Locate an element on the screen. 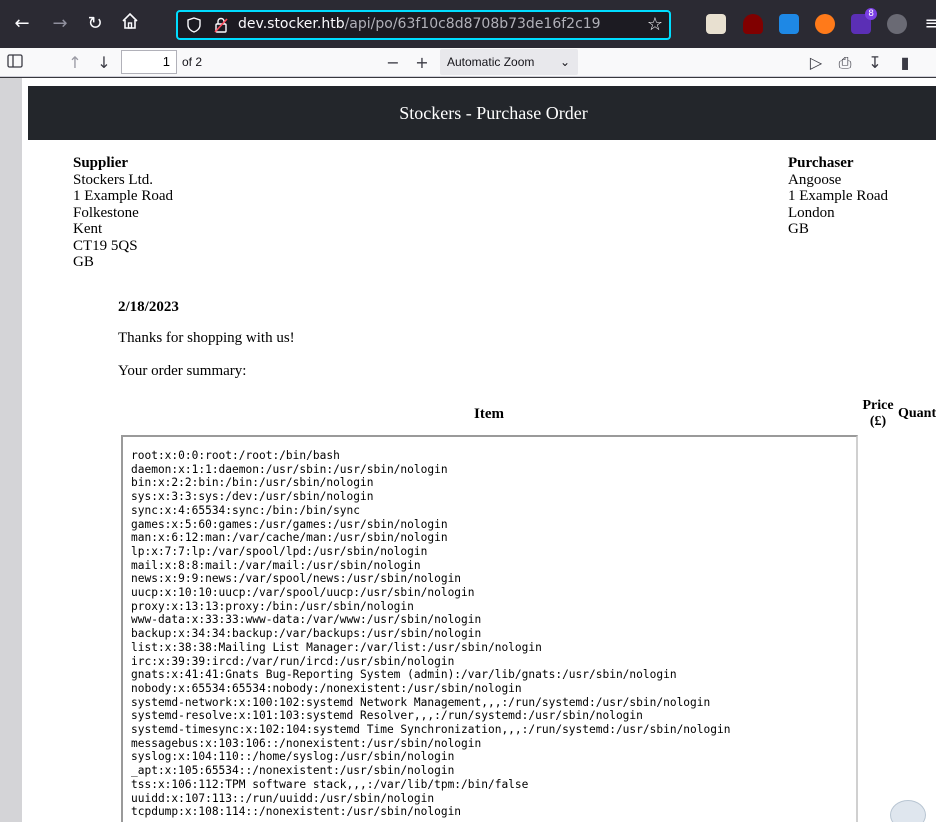 The image size is (936, 822). sidebar-toggle-icon is located at coordinates (15, 63).